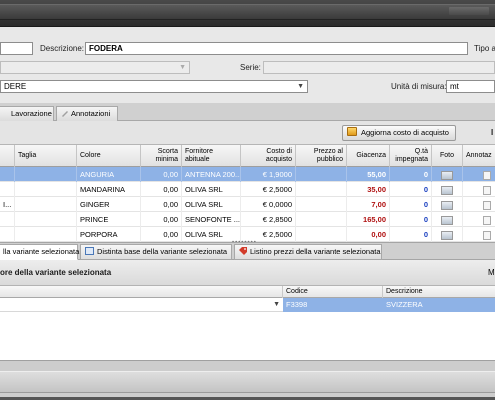  I want to click on col-colore: Colore, so click(109, 156).